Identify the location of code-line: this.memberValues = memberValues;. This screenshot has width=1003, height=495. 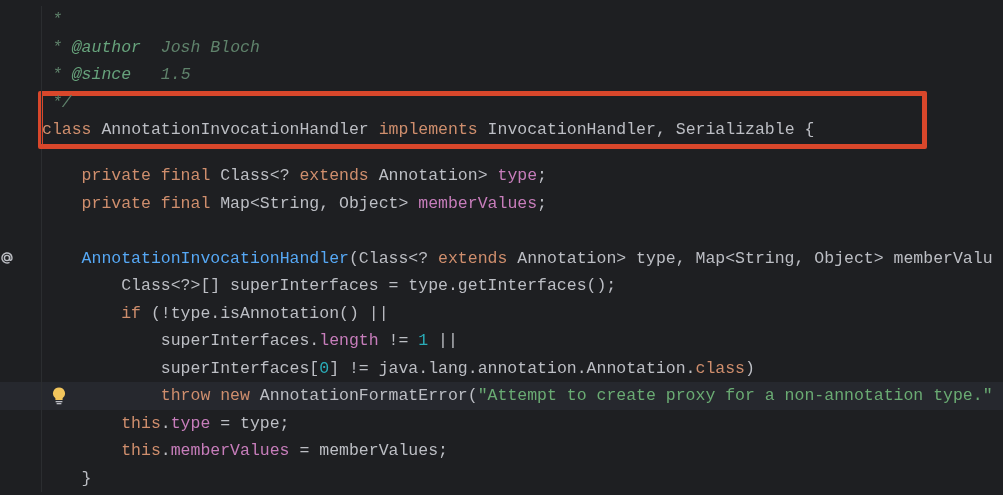
(284, 451).